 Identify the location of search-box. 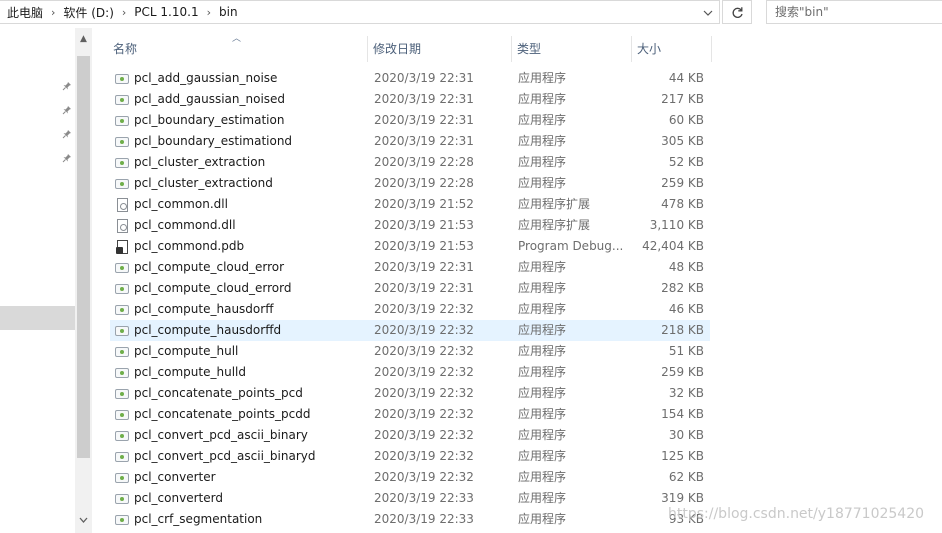
(854, 12).